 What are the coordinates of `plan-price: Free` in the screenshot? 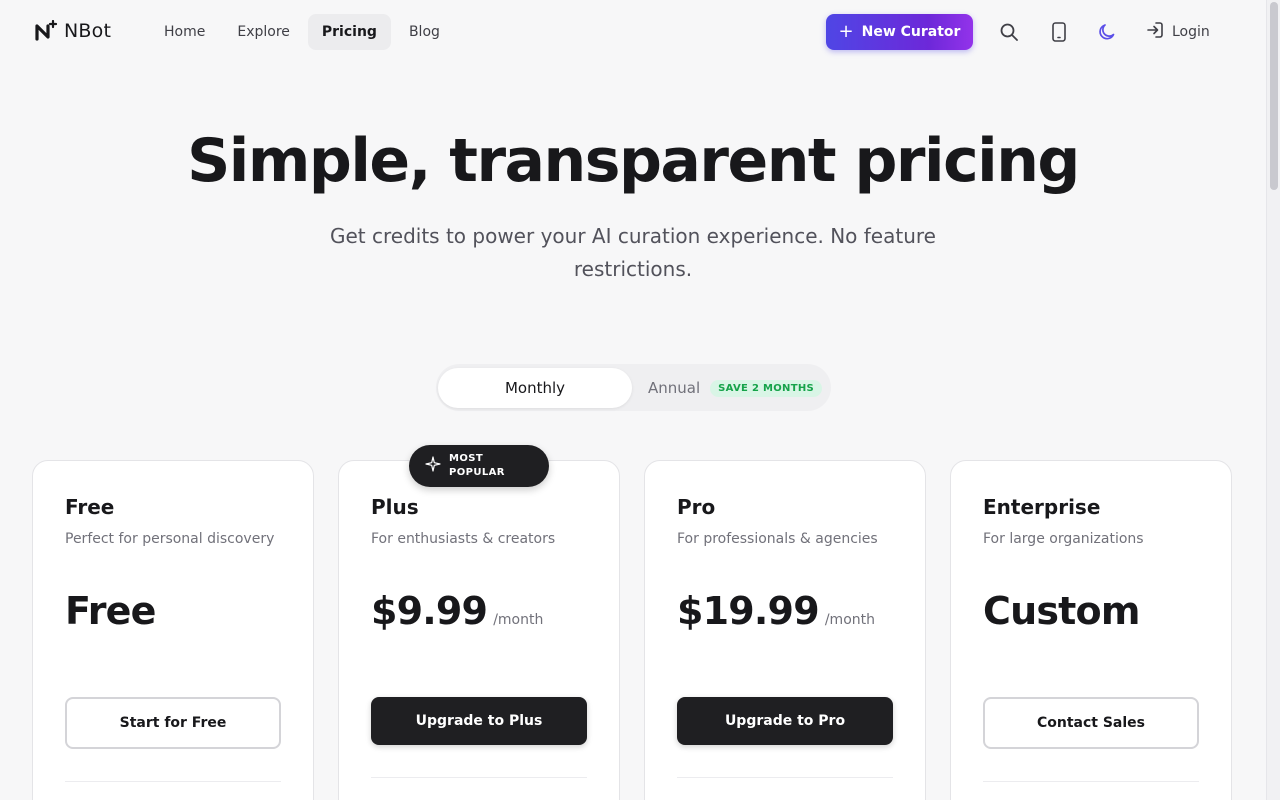 It's located at (110, 611).